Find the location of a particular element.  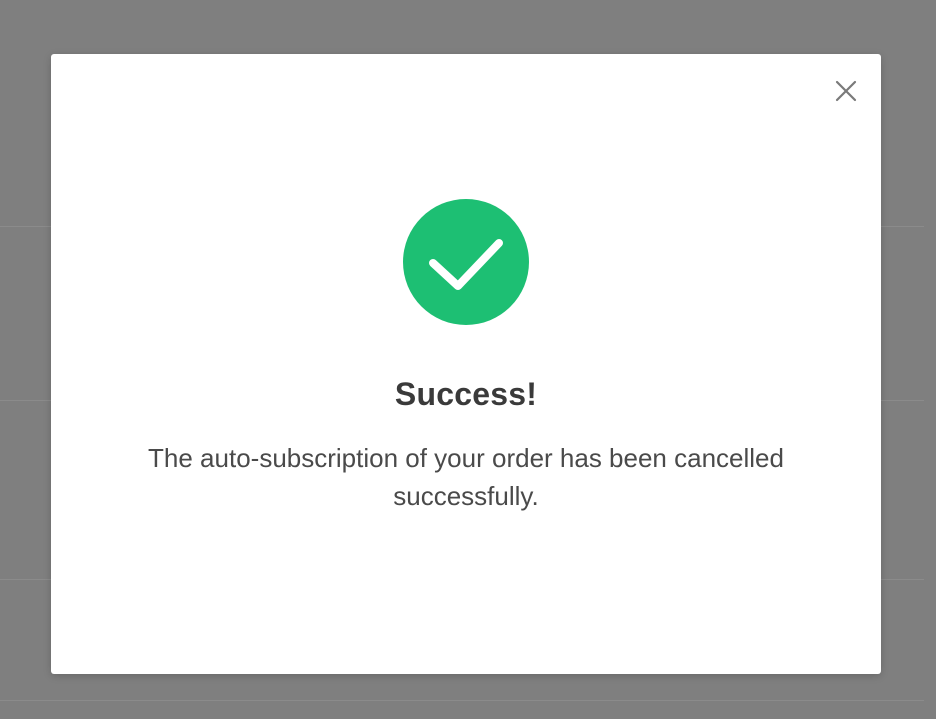

backdrop-divider is located at coordinates (462, 700).